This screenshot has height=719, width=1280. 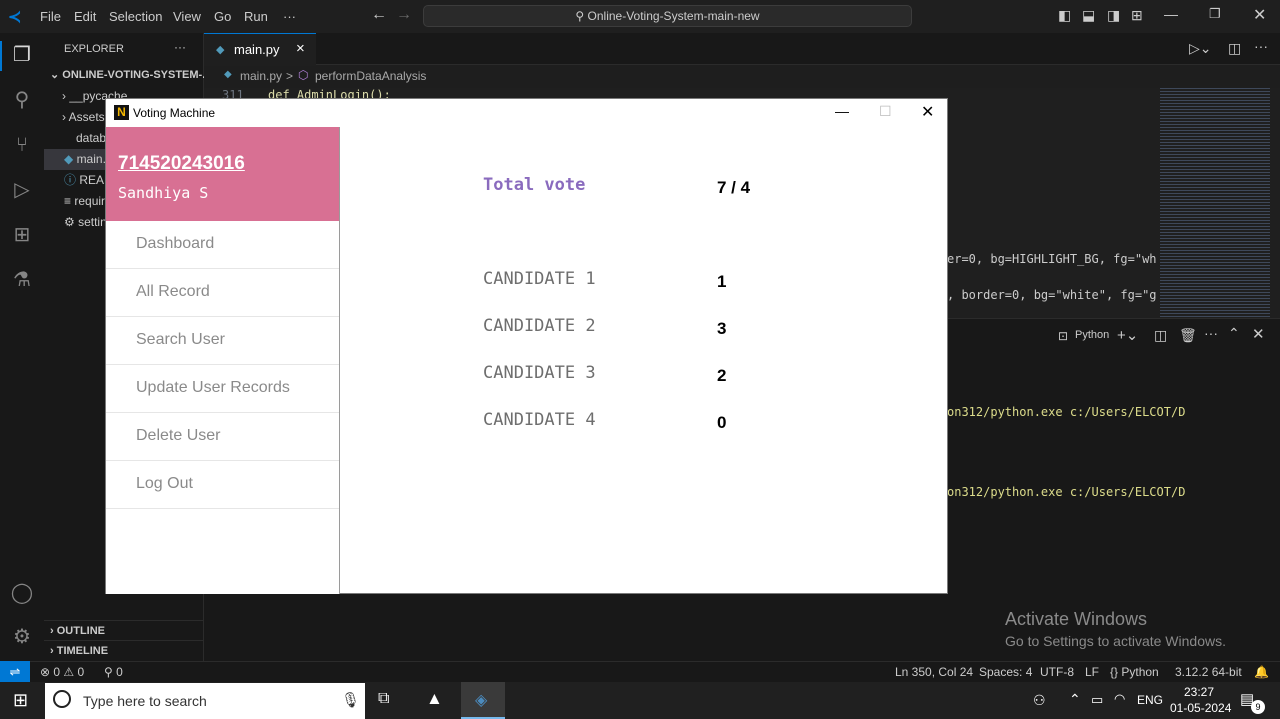 What do you see at coordinates (404, 15) in the screenshot?
I see `forward-arrow-icon: →` at bounding box center [404, 15].